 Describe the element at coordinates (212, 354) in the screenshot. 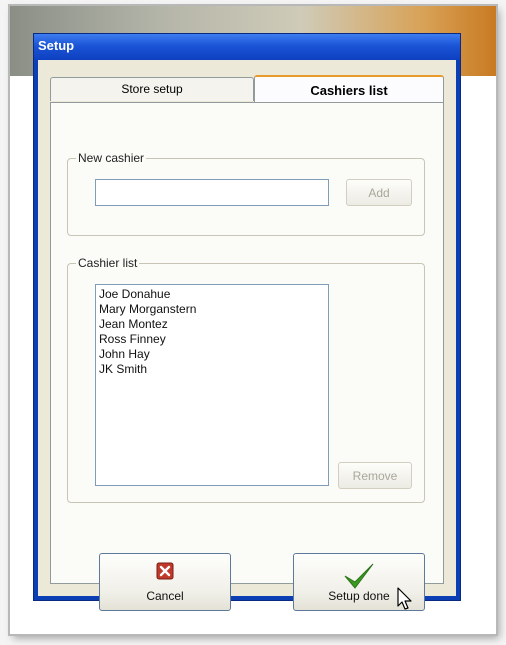

I see `list-item: John Hay` at that location.